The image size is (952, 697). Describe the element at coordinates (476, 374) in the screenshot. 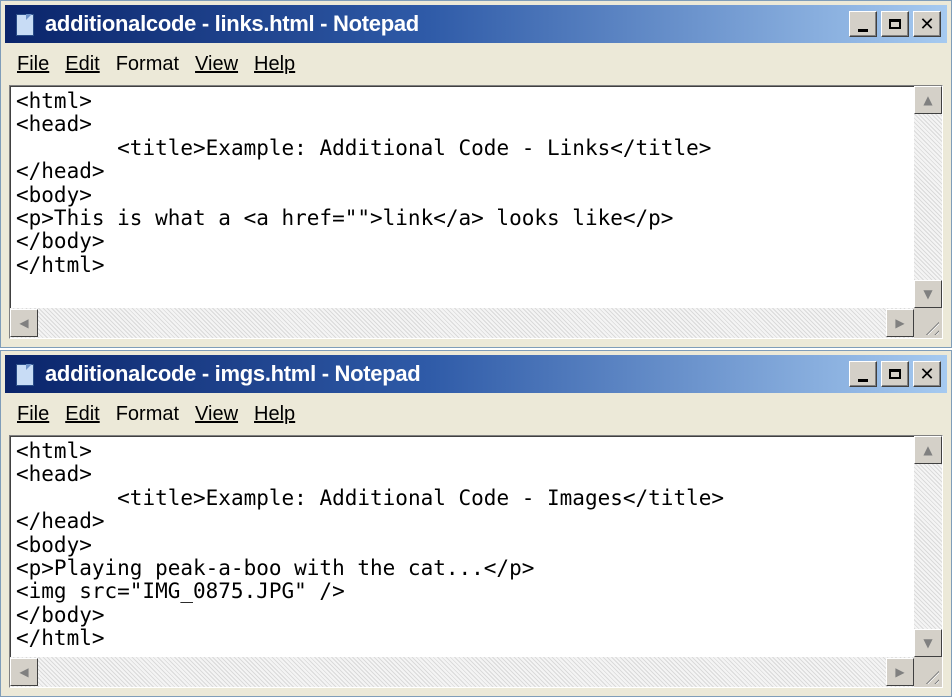

I see `title-bar: additionalcode - imgs.html - Notepad ✕` at that location.